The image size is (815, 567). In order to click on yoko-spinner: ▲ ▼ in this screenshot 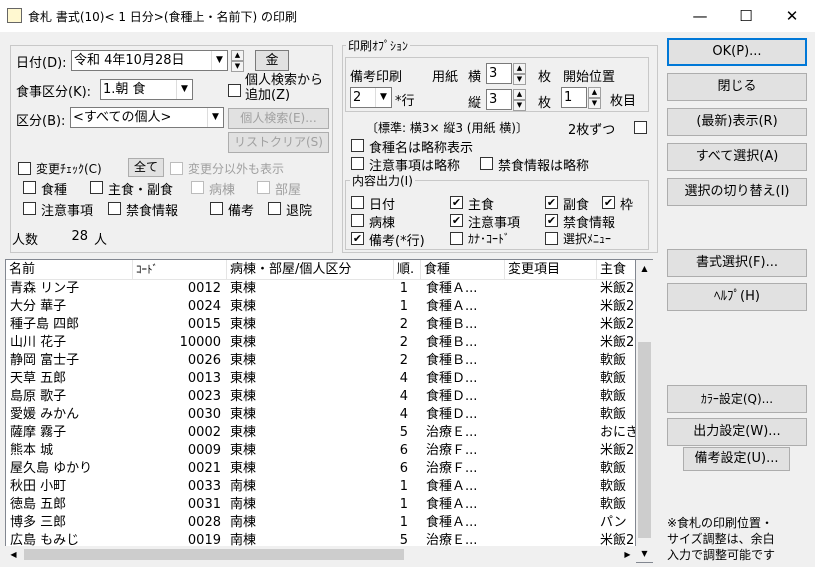, I will do `click(519, 74)`.